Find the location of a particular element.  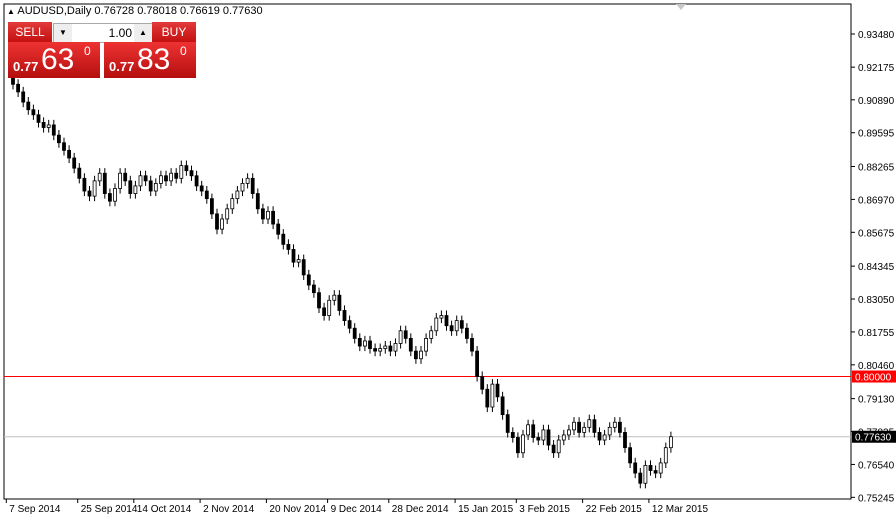

buy-button: BUY is located at coordinates (174, 32).